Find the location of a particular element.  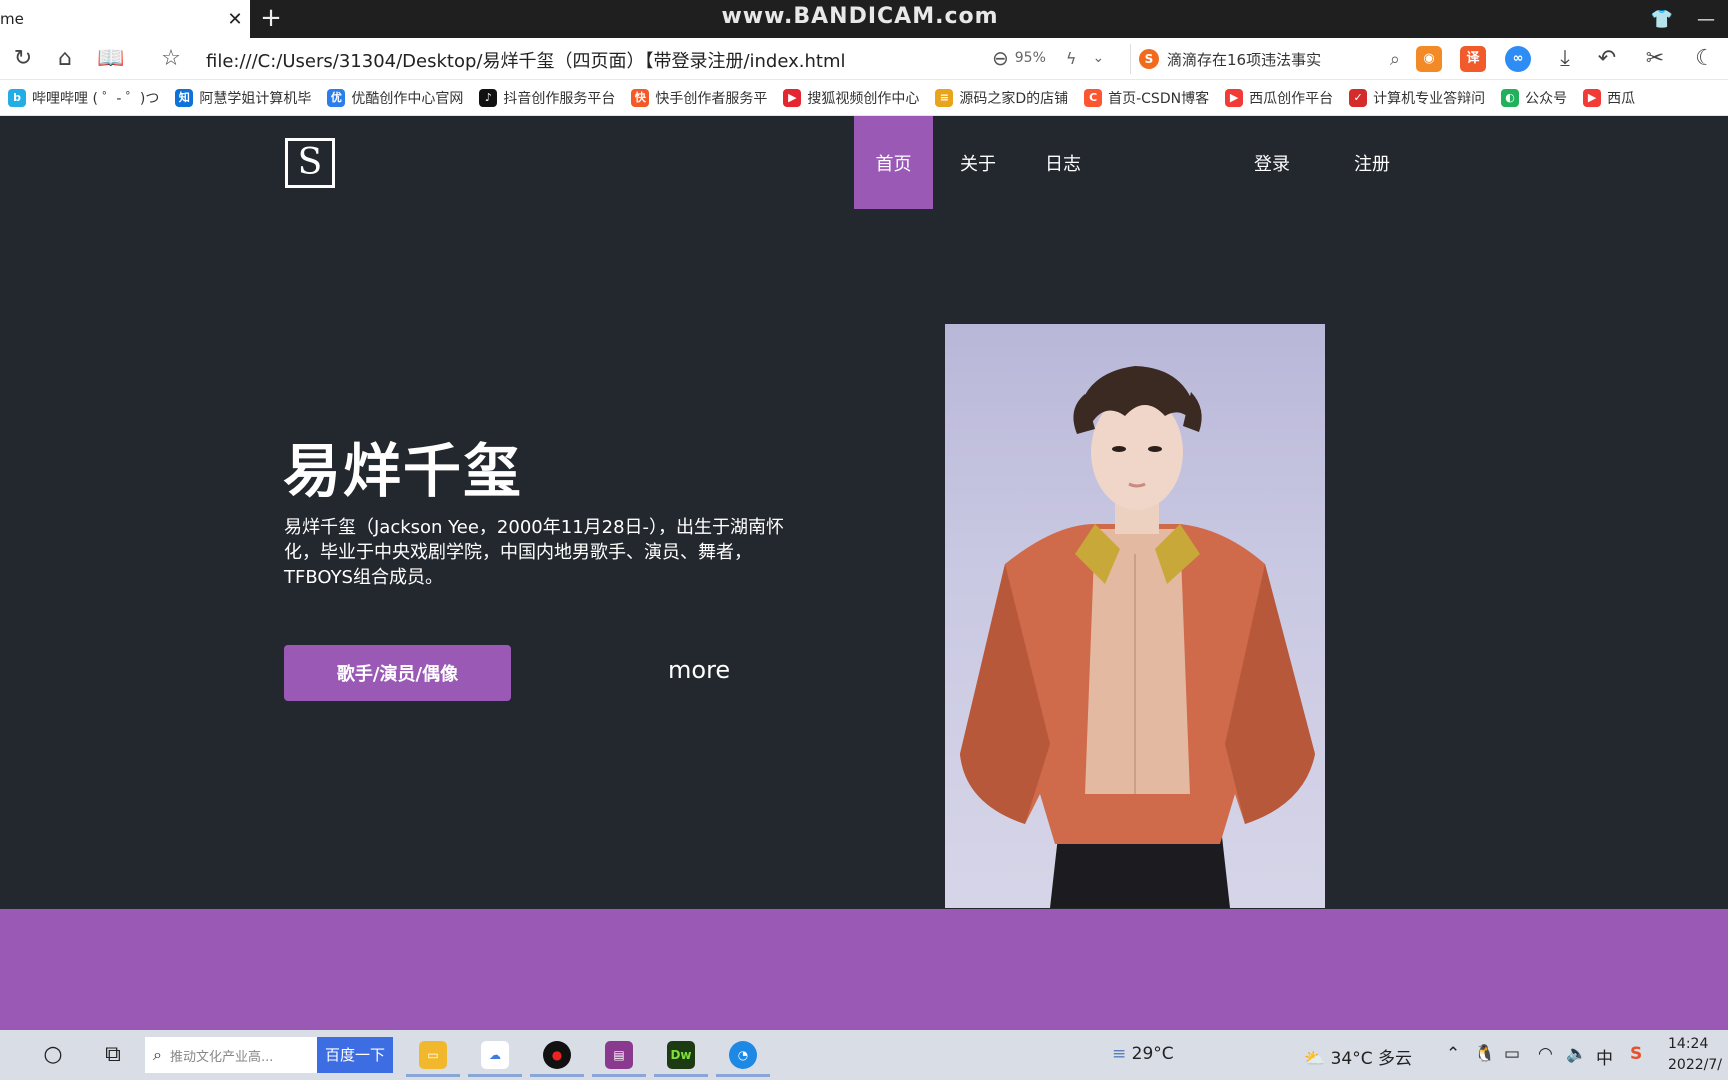

refresh-icon: ↻ is located at coordinates (23, 59).